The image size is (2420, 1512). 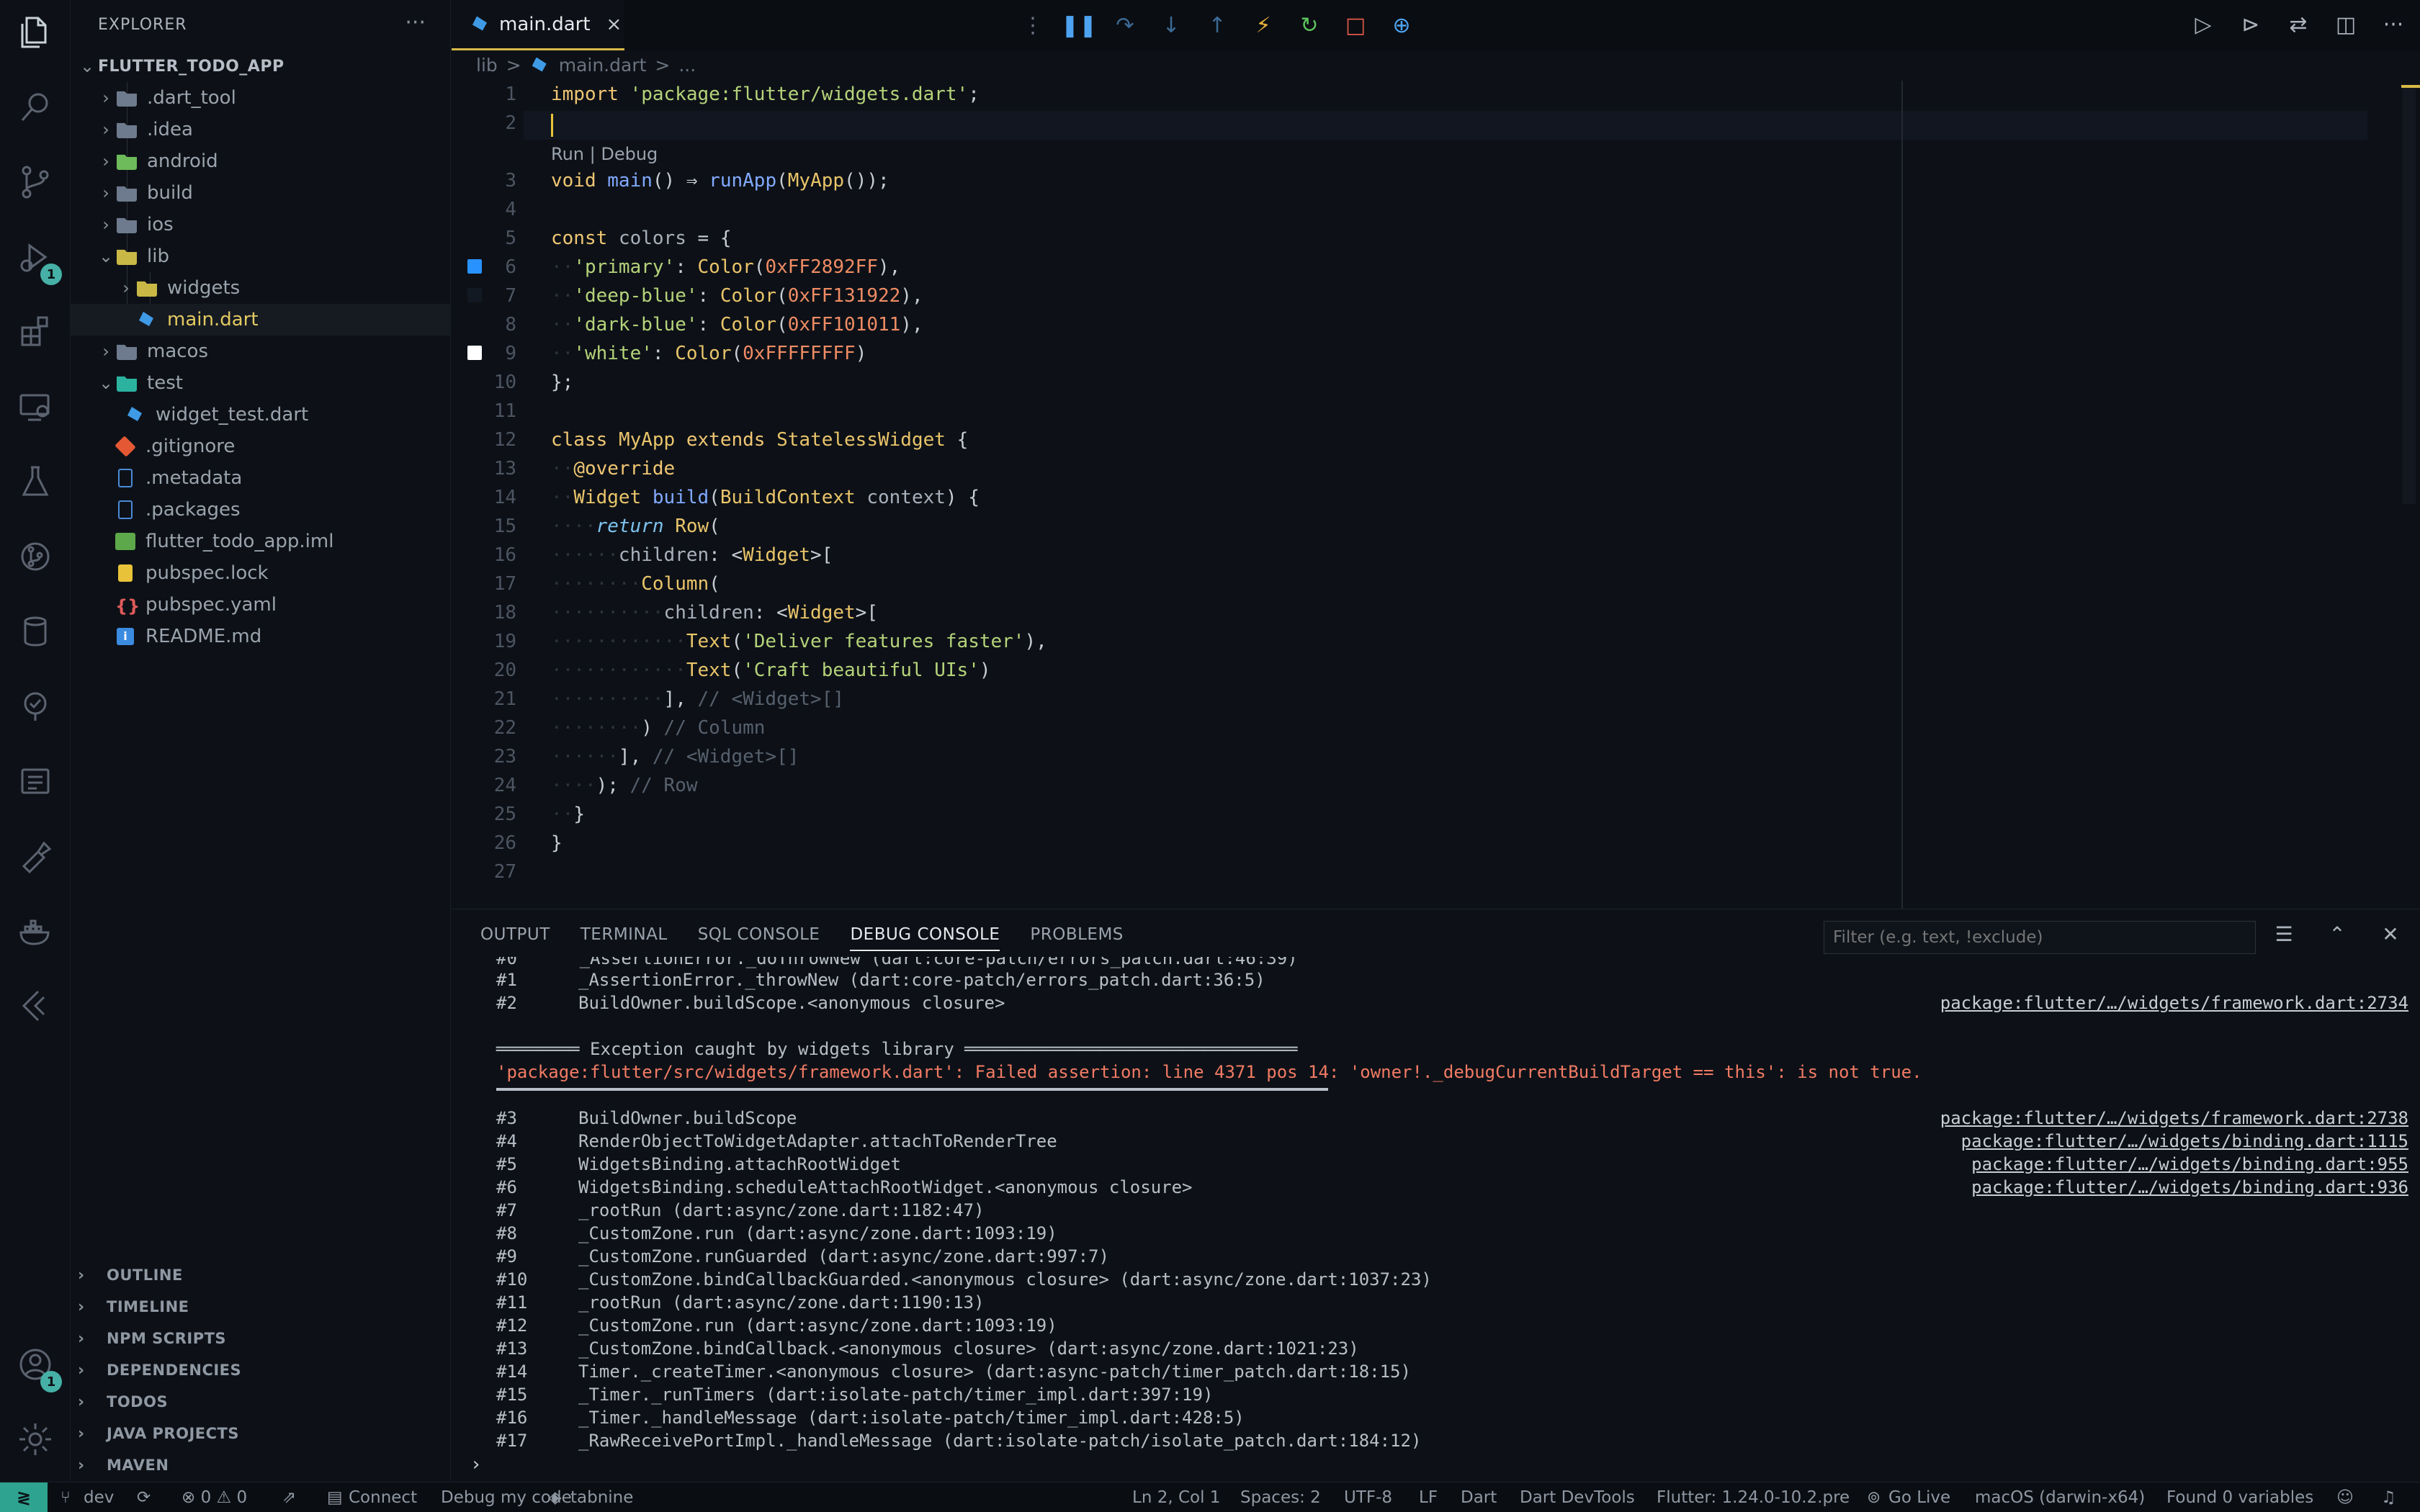 I want to click on docker-icon, so click(x=35, y=931).